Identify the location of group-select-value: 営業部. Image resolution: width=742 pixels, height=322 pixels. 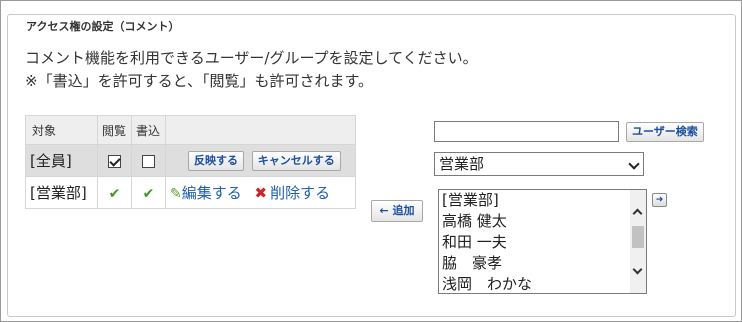
(462, 164).